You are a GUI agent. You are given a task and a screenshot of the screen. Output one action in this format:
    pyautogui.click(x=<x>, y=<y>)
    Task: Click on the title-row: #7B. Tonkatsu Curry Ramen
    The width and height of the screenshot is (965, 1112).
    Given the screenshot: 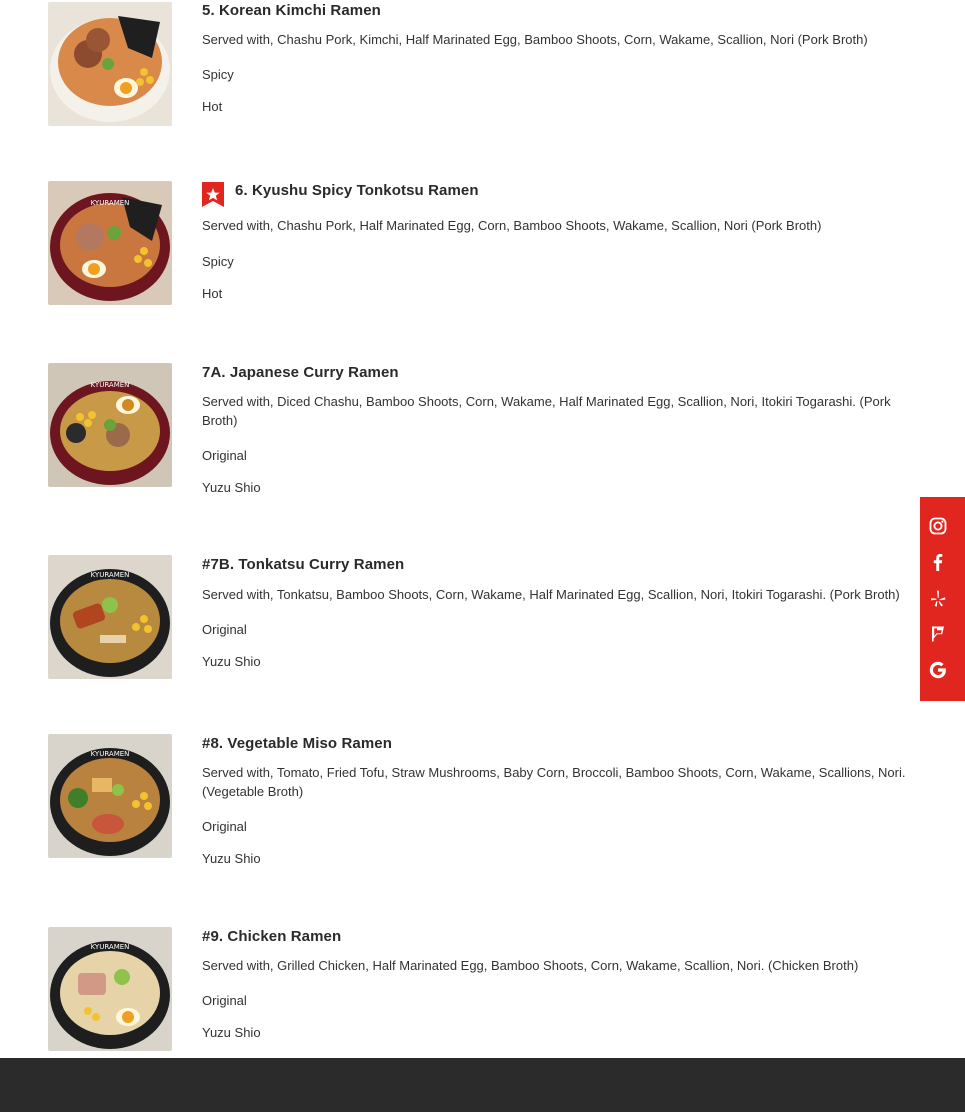 What is the action you would take?
    pyautogui.click(x=561, y=564)
    